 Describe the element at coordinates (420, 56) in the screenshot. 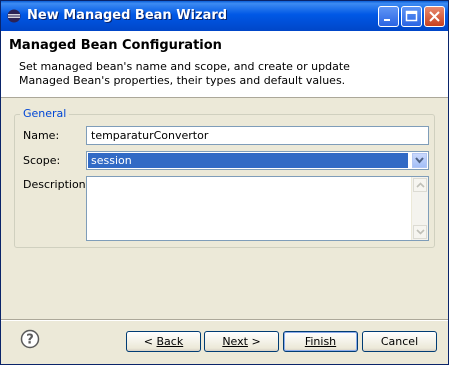

I see `wizard-banner-icon` at that location.